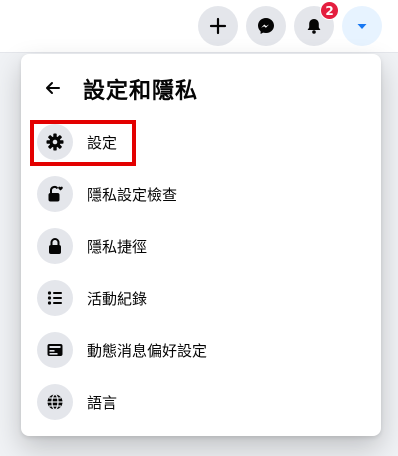 This screenshot has width=398, height=456. I want to click on caret-down-icon, so click(362, 26).